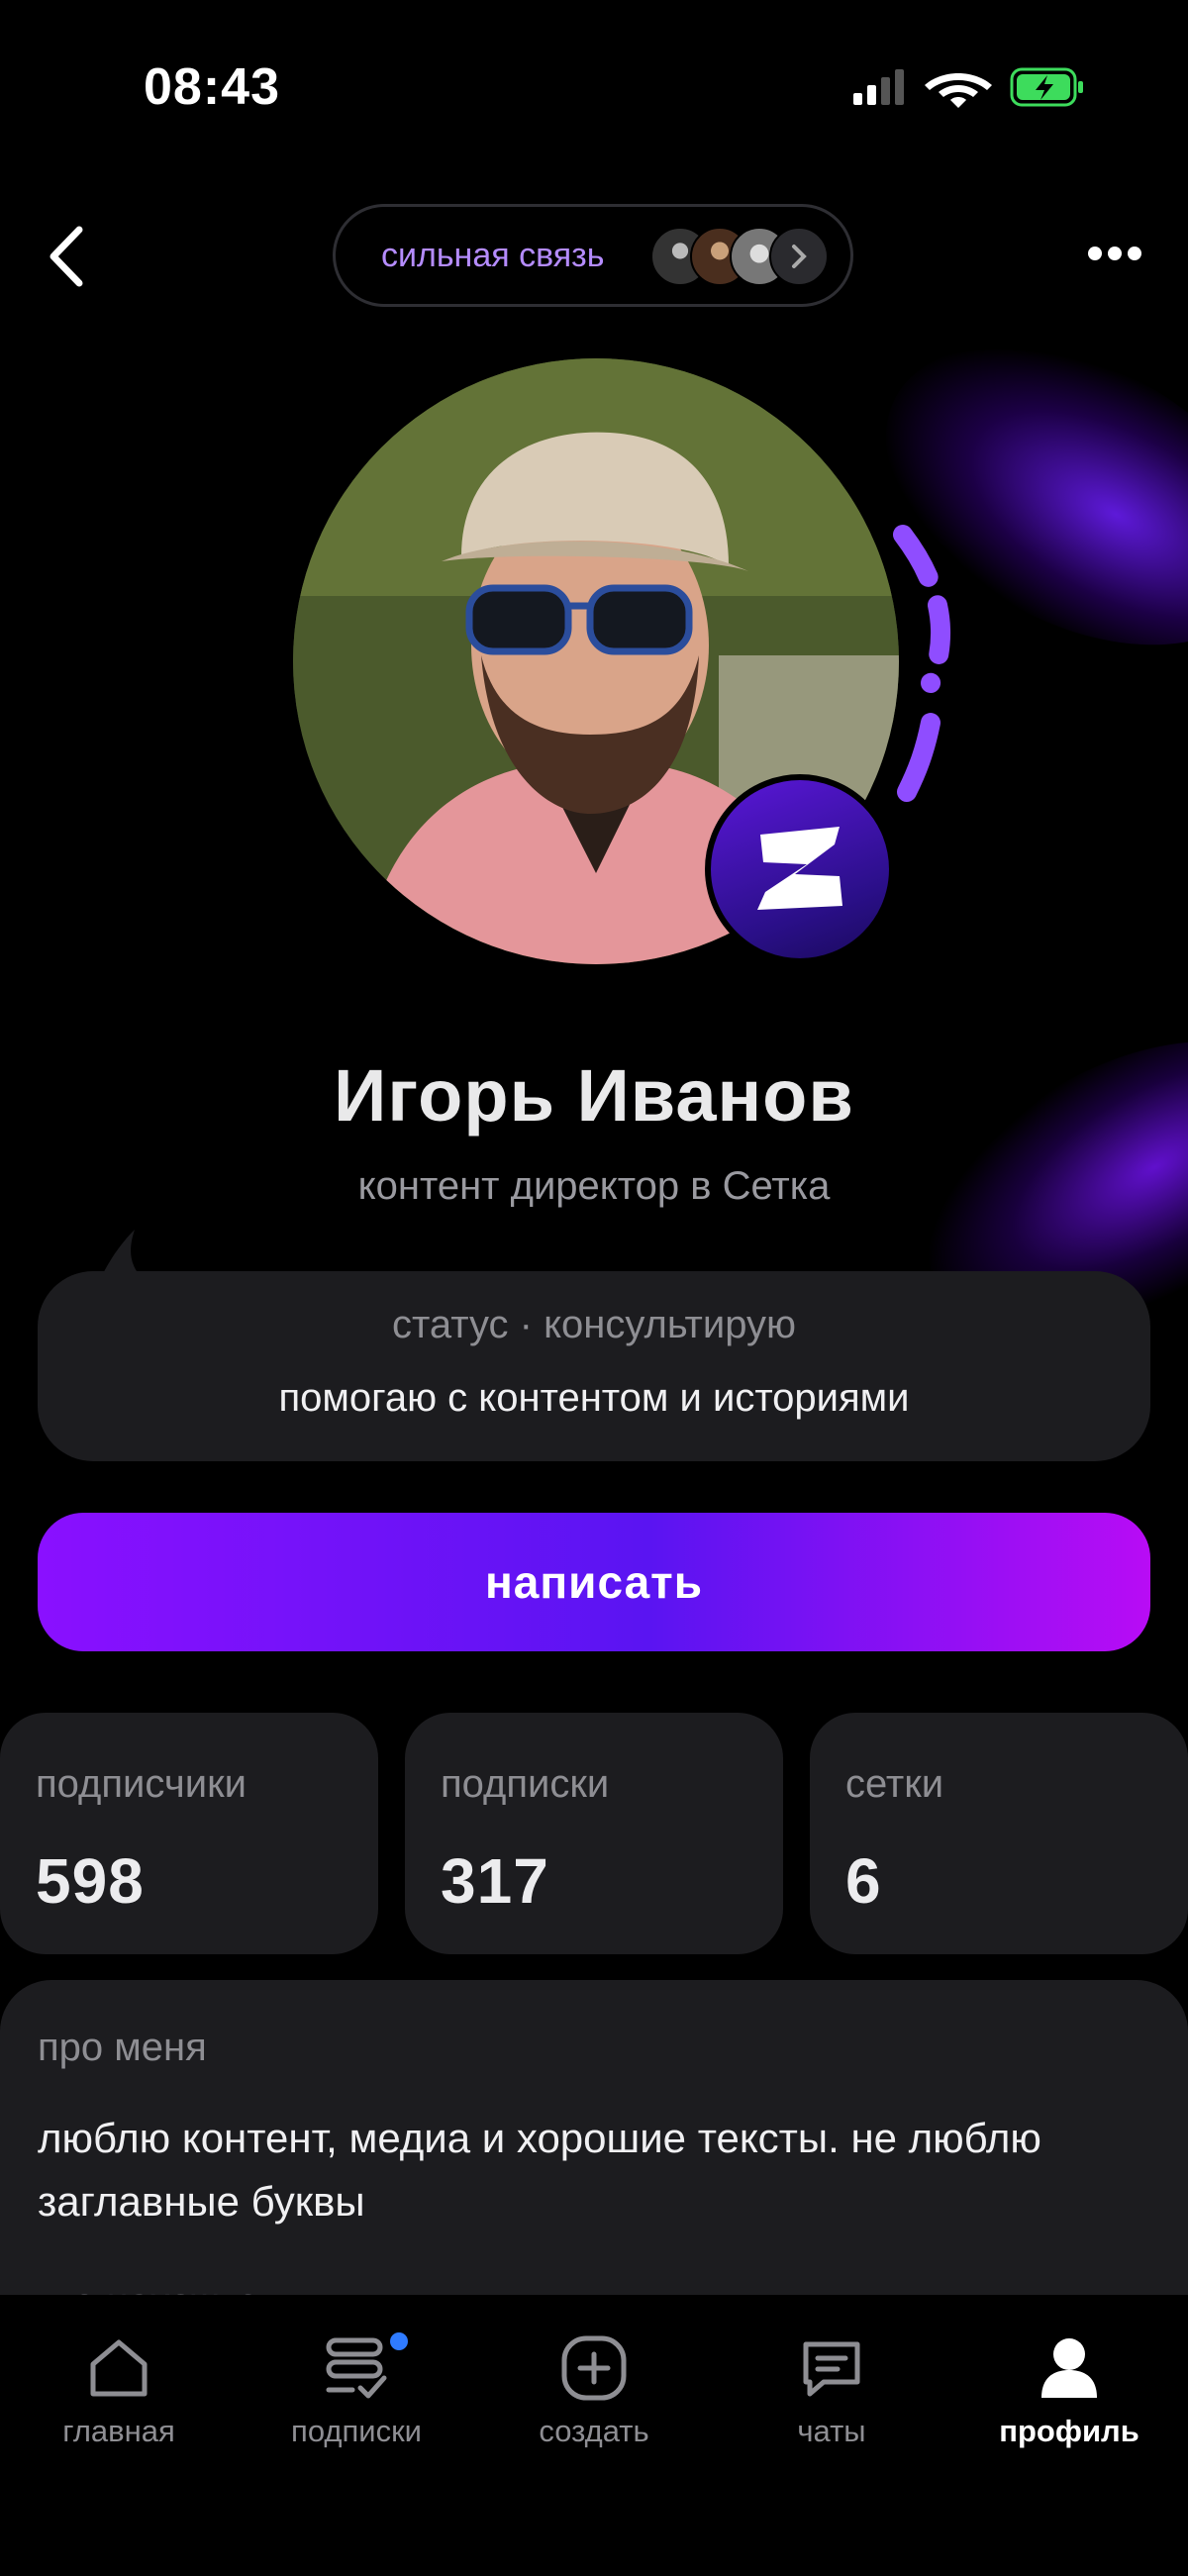 The height and width of the screenshot is (2576, 1188). Describe the element at coordinates (69, 256) in the screenshot. I see `back-icon` at that location.